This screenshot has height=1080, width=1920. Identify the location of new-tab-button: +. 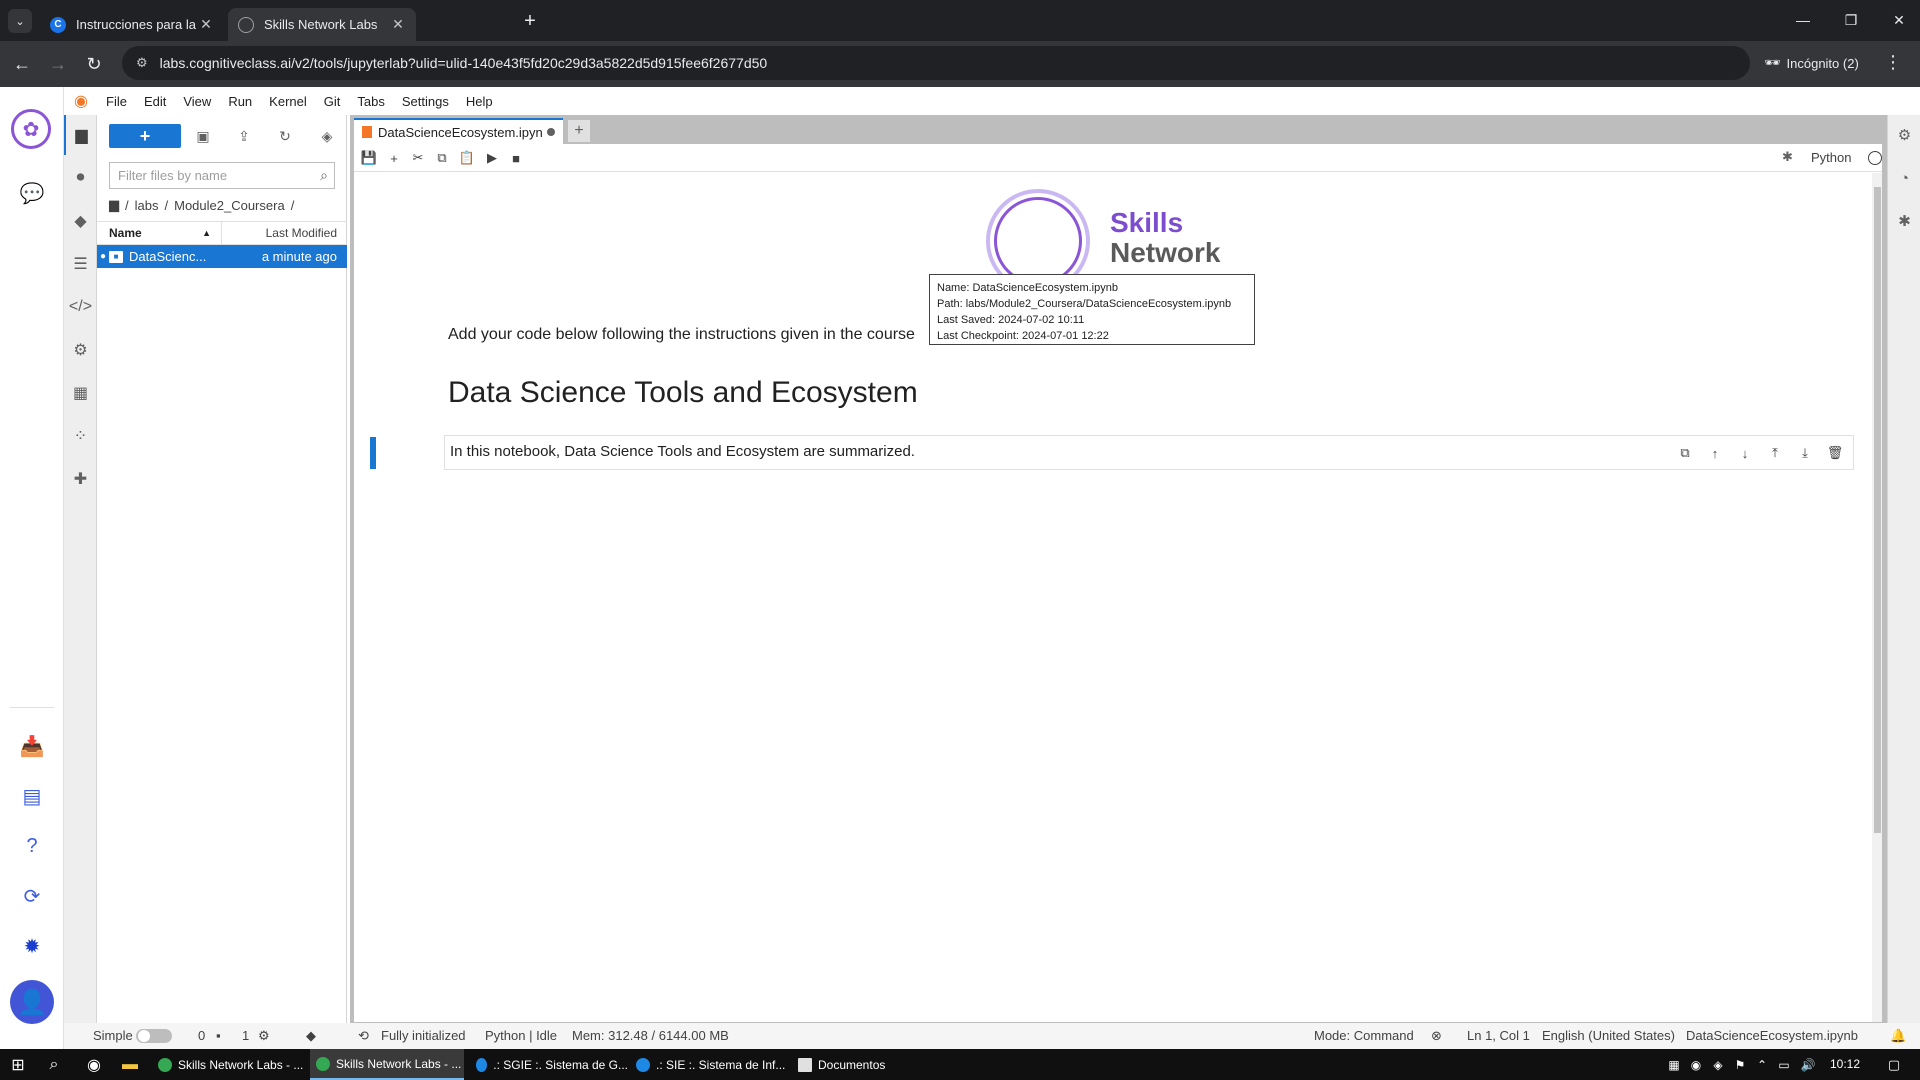
(530, 21).